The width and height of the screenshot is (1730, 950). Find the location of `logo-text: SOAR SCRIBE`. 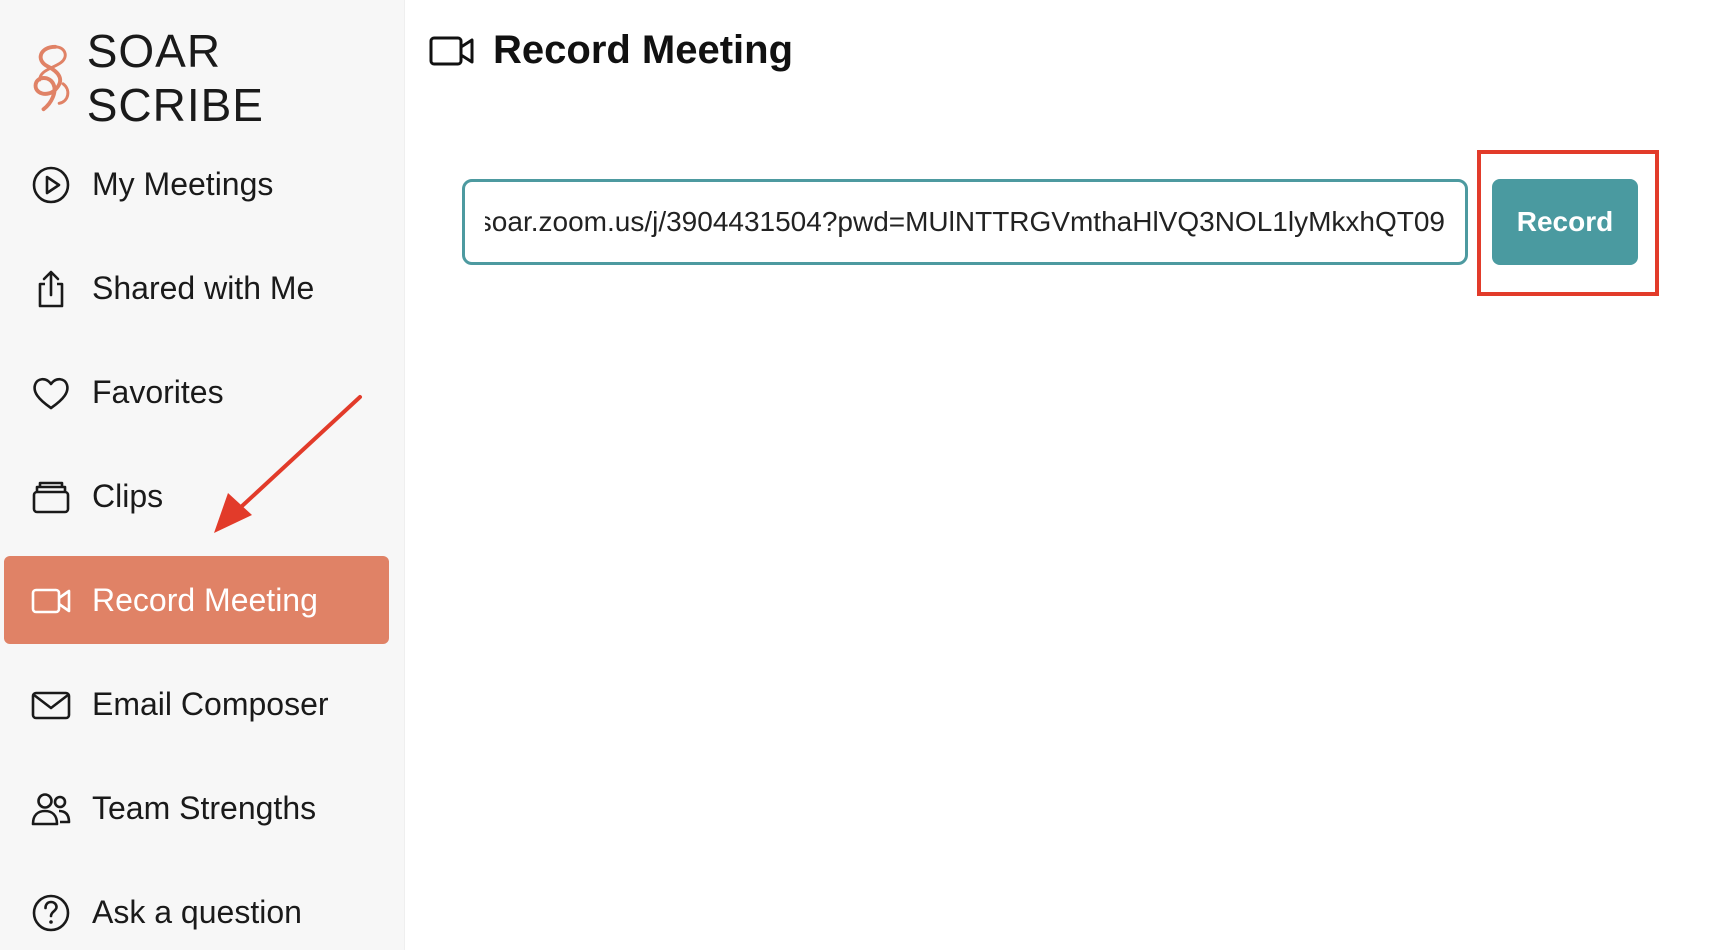

logo-text: SOAR SCRIBE is located at coordinates (175, 78).